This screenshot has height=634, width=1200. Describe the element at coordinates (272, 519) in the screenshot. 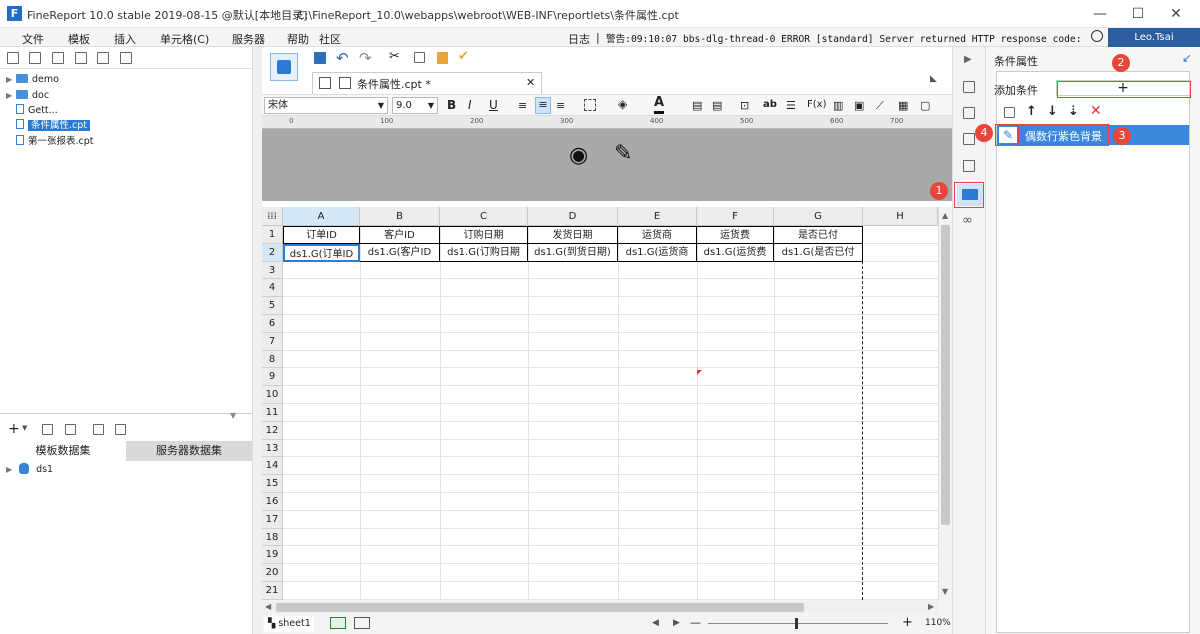

I see `row-header: 17` at that location.